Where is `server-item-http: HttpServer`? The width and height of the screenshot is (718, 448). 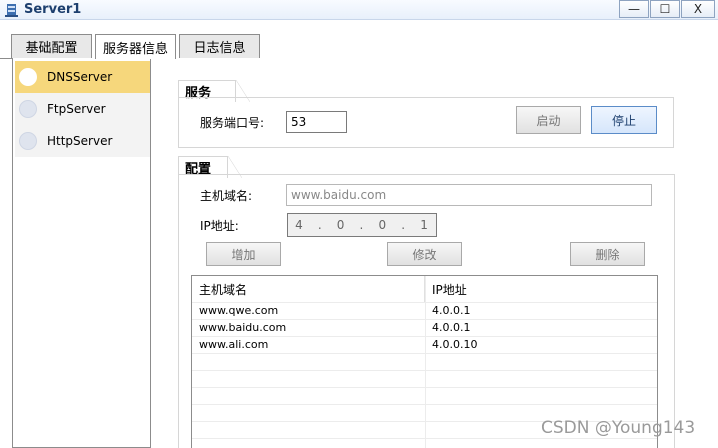 server-item-http: HttpServer is located at coordinates (82, 141).